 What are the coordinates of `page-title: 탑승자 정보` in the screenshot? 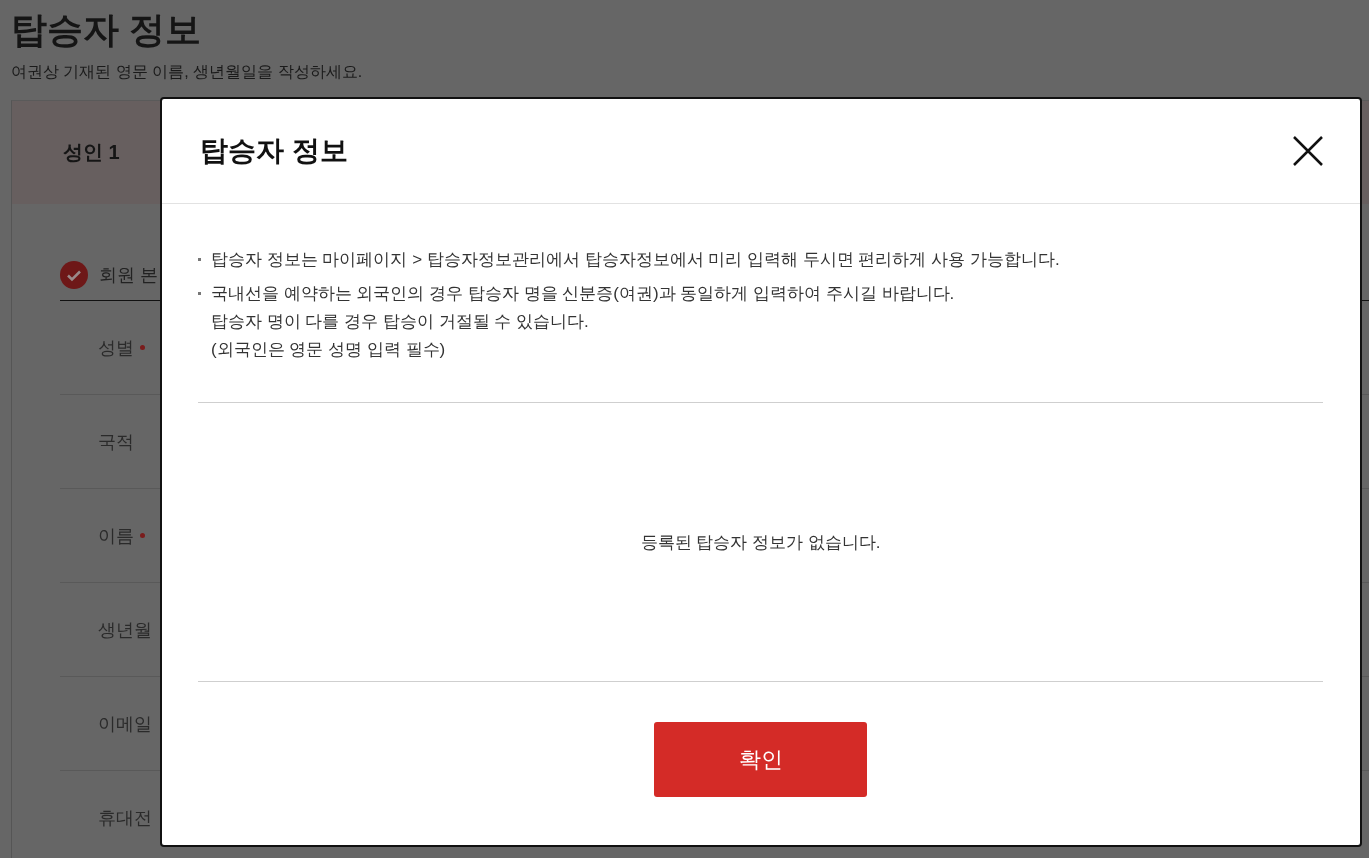 It's located at (106, 30).